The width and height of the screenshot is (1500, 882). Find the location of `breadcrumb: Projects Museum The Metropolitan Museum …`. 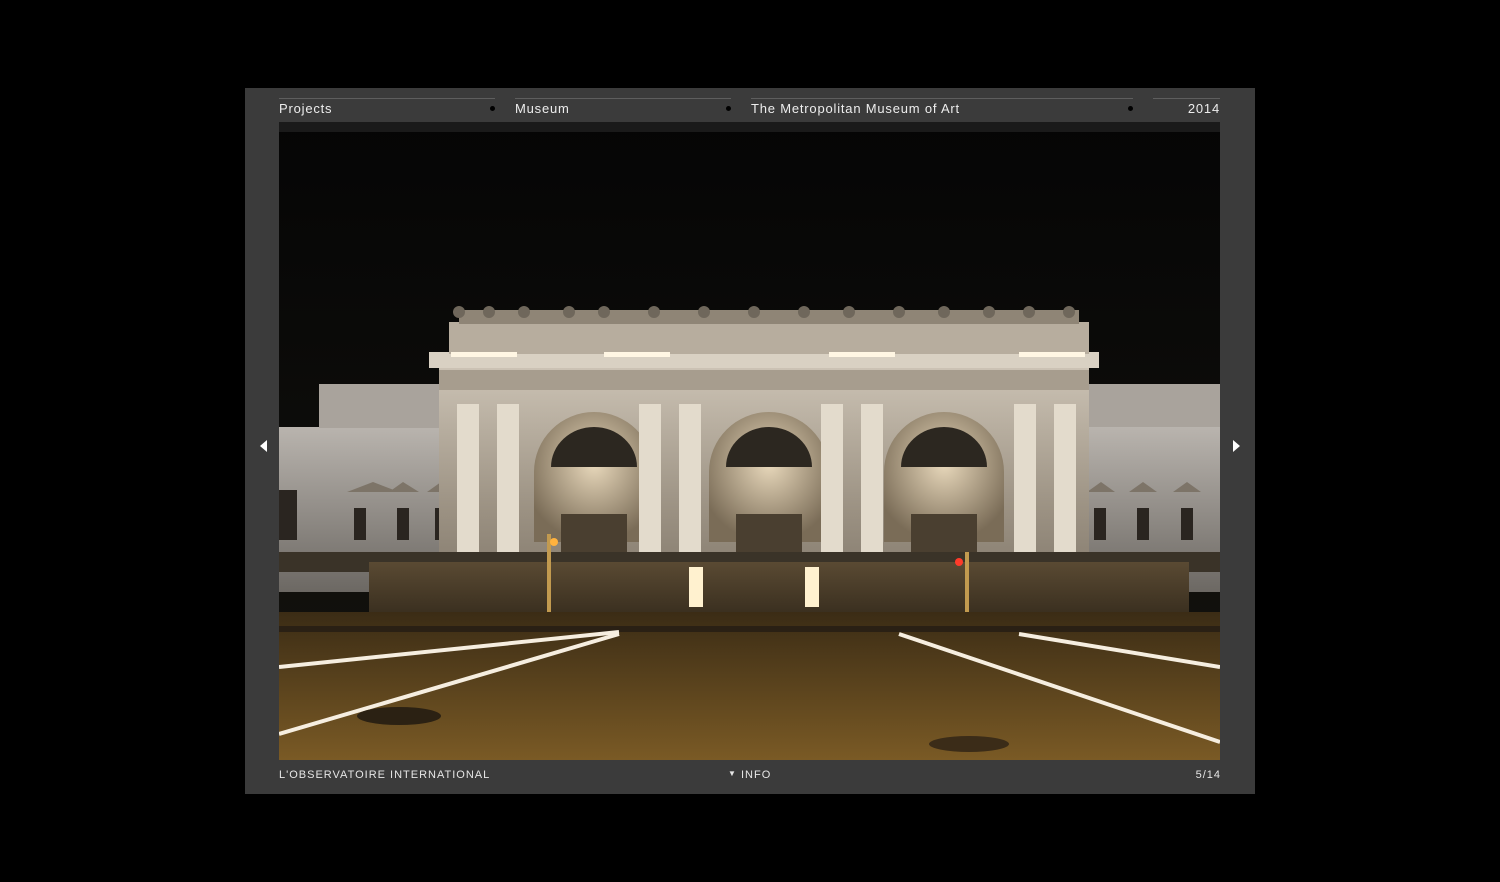

breadcrumb: Projects Museum The Metropolitan Museum … is located at coordinates (749, 110).